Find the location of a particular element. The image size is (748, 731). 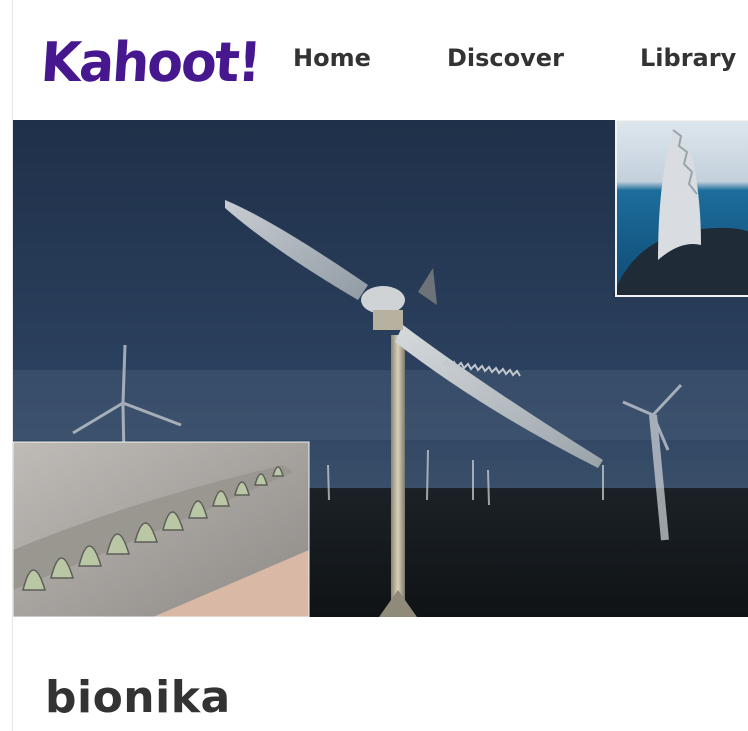

turbine-tower is located at coordinates (398, 476).